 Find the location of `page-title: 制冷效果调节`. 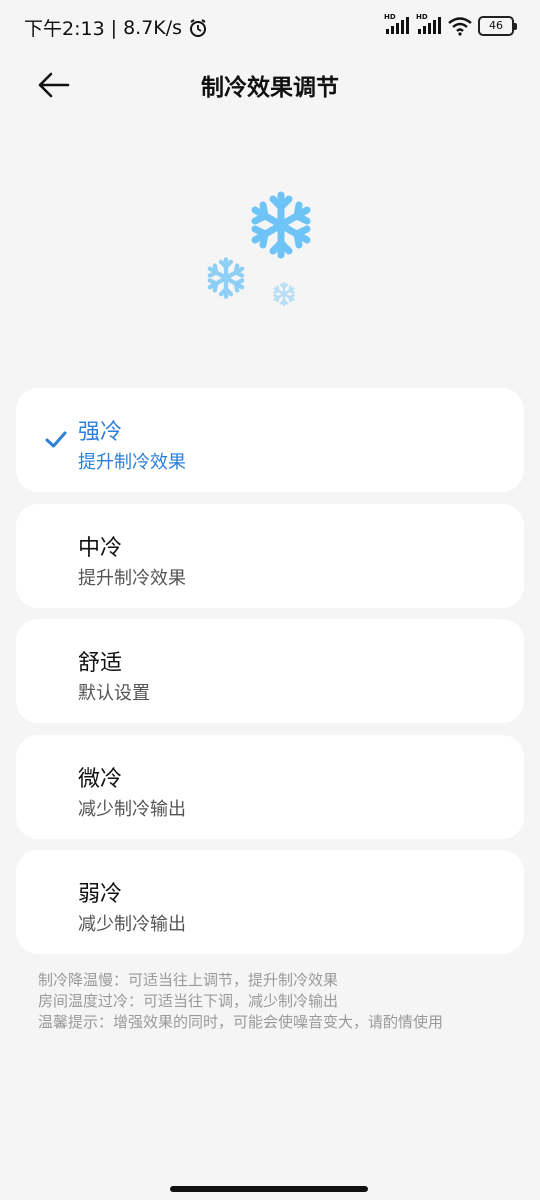

page-title: 制冷效果调节 is located at coordinates (270, 88).